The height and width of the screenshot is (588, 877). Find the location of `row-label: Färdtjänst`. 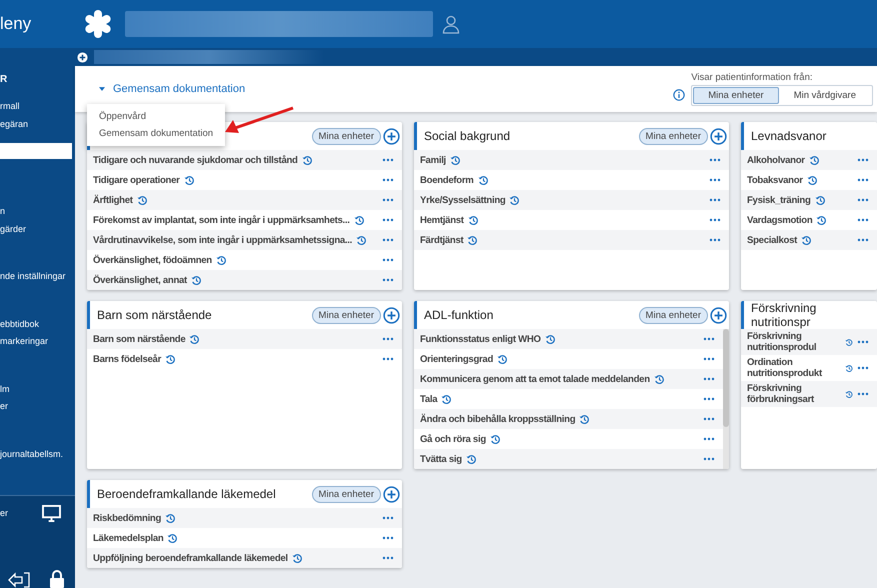

row-label: Färdtjänst is located at coordinates (442, 240).